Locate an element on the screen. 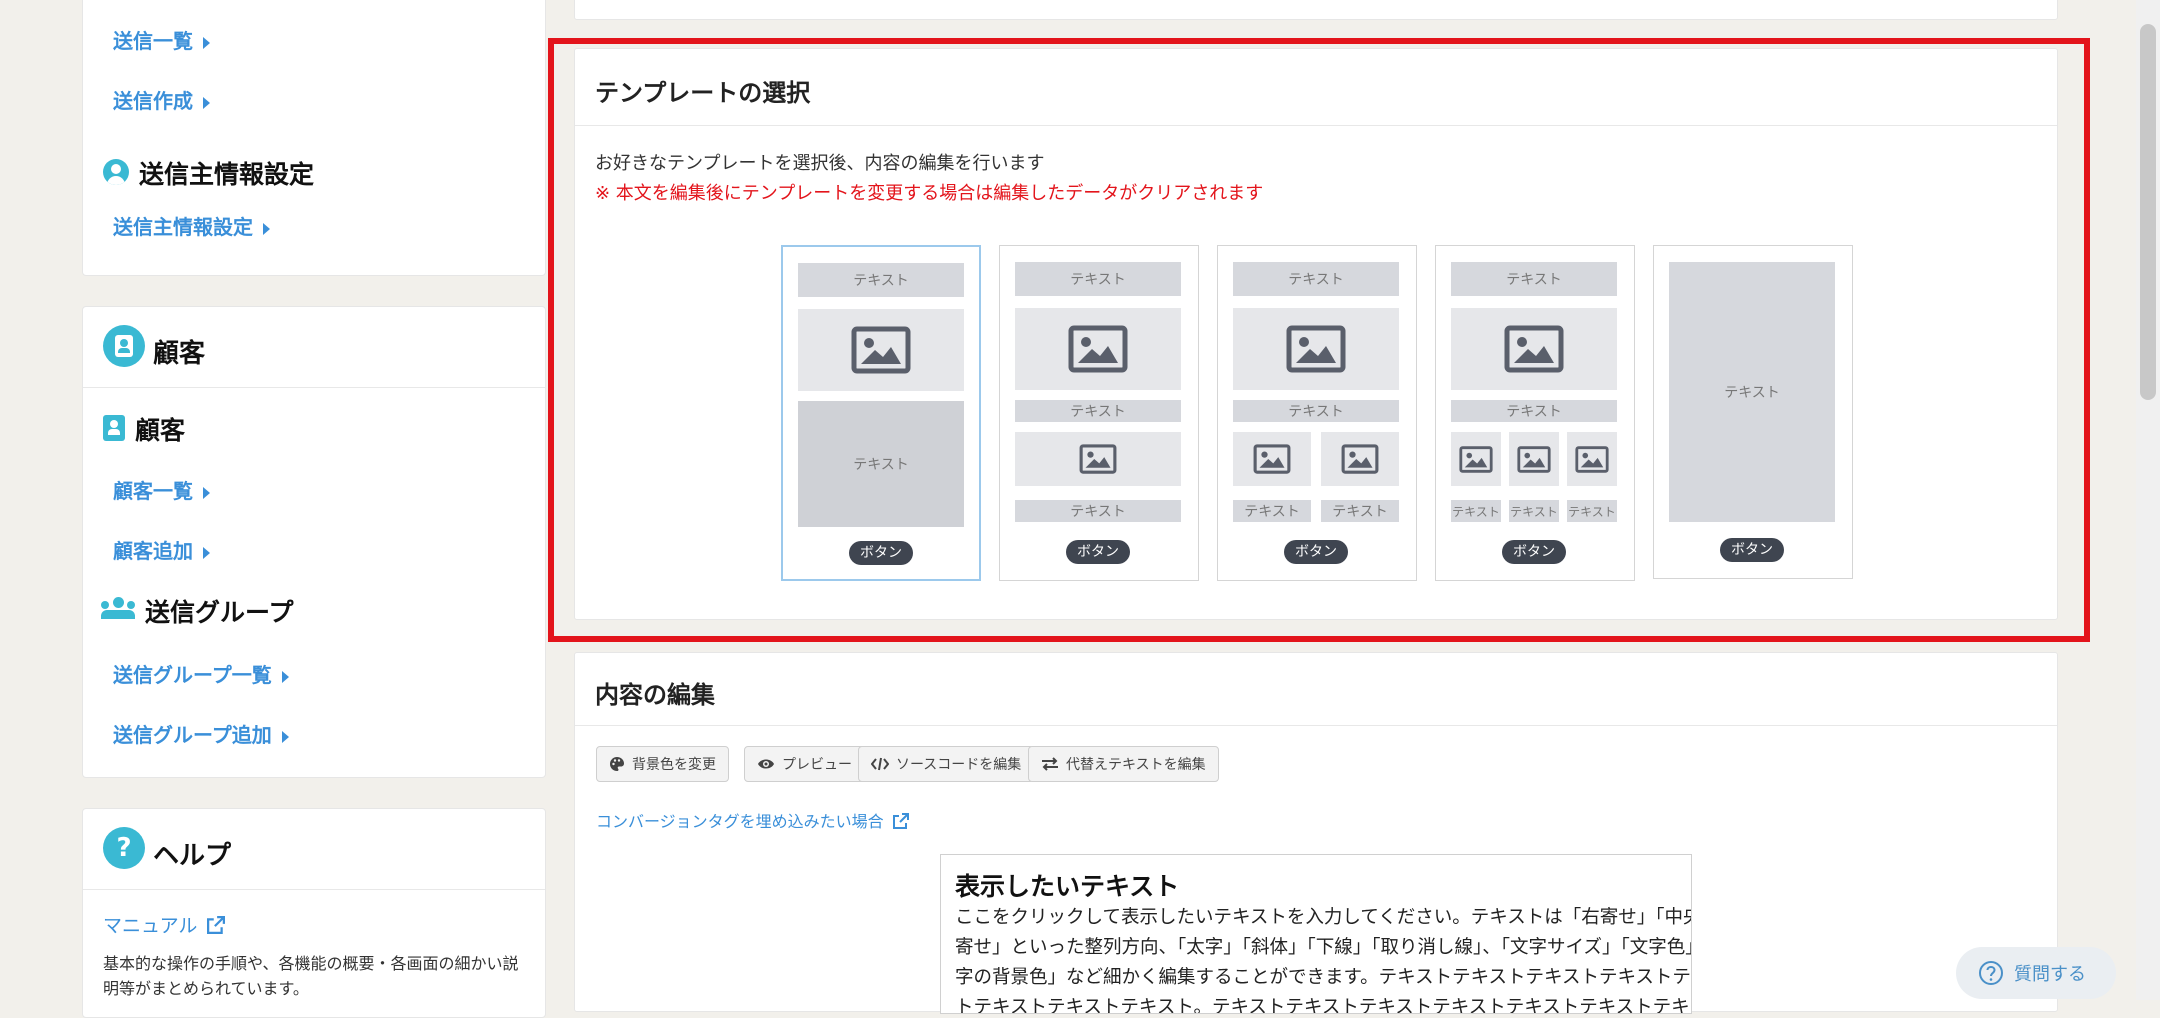 The width and height of the screenshot is (2160, 1018). conversion-tag-link: コンバージョンタグを埋め込みたい場合 is located at coordinates (752, 820).